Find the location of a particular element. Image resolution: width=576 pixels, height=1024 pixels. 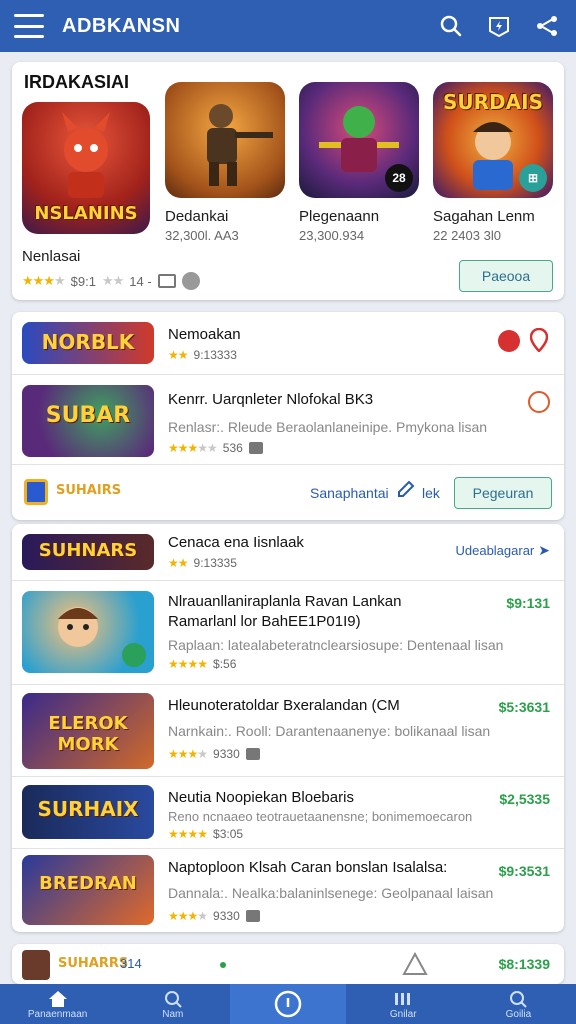

game-meta: 22 2403 3l0 is located at coordinates (467, 235).